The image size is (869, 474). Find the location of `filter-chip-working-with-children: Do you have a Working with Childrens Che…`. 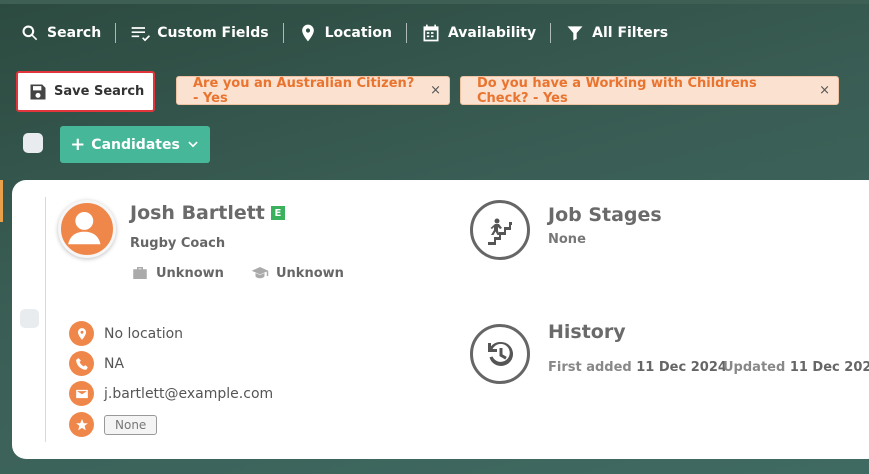

filter-chip-working-with-children: Do you have a Working with Childrens Che… is located at coordinates (649, 90).